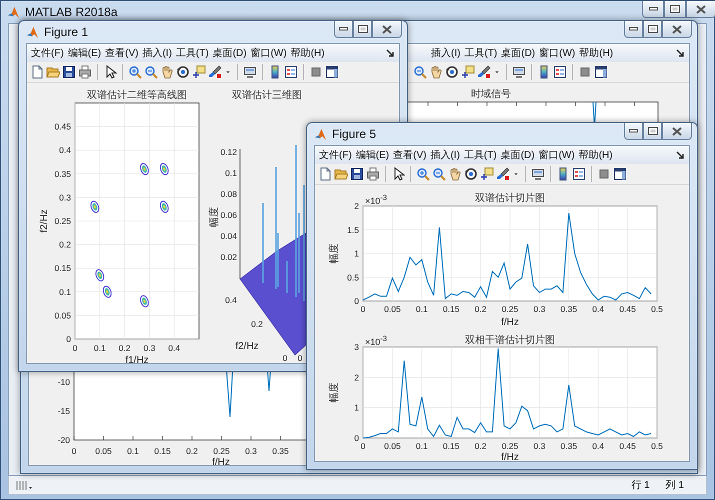 The width and height of the screenshot is (715, 500). What do you see at coordinates (392, 309) in the screenshot?
I see `tick-label: 0.05` at bounding box center [392, 309].